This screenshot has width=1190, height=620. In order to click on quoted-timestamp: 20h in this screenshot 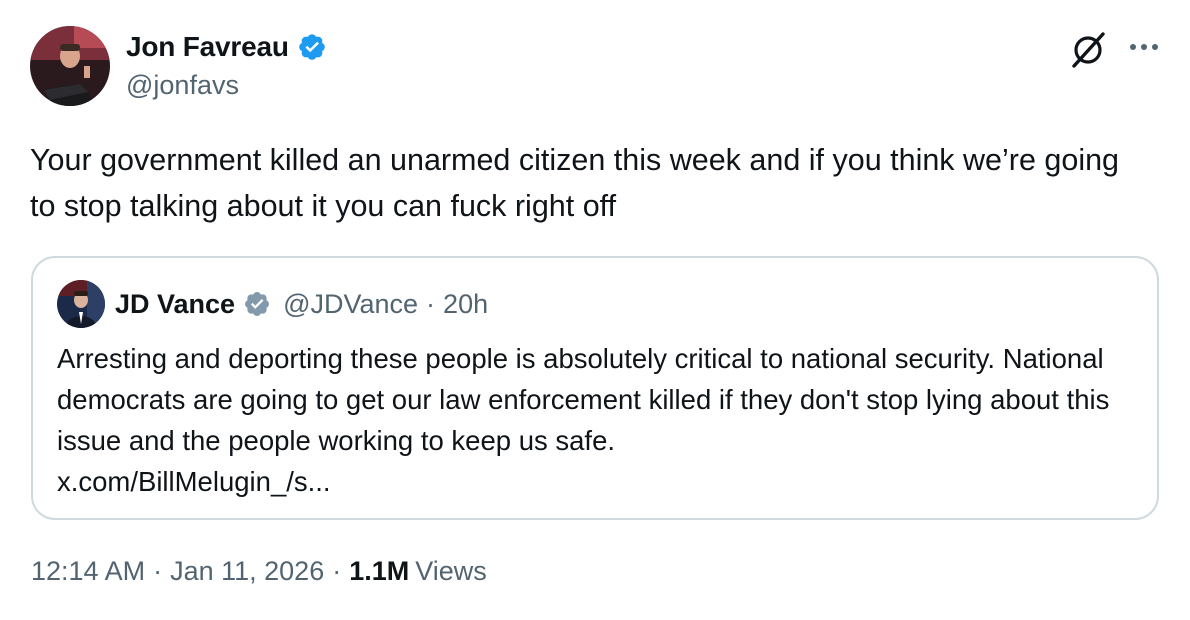, I will do `click(466, 303)`.